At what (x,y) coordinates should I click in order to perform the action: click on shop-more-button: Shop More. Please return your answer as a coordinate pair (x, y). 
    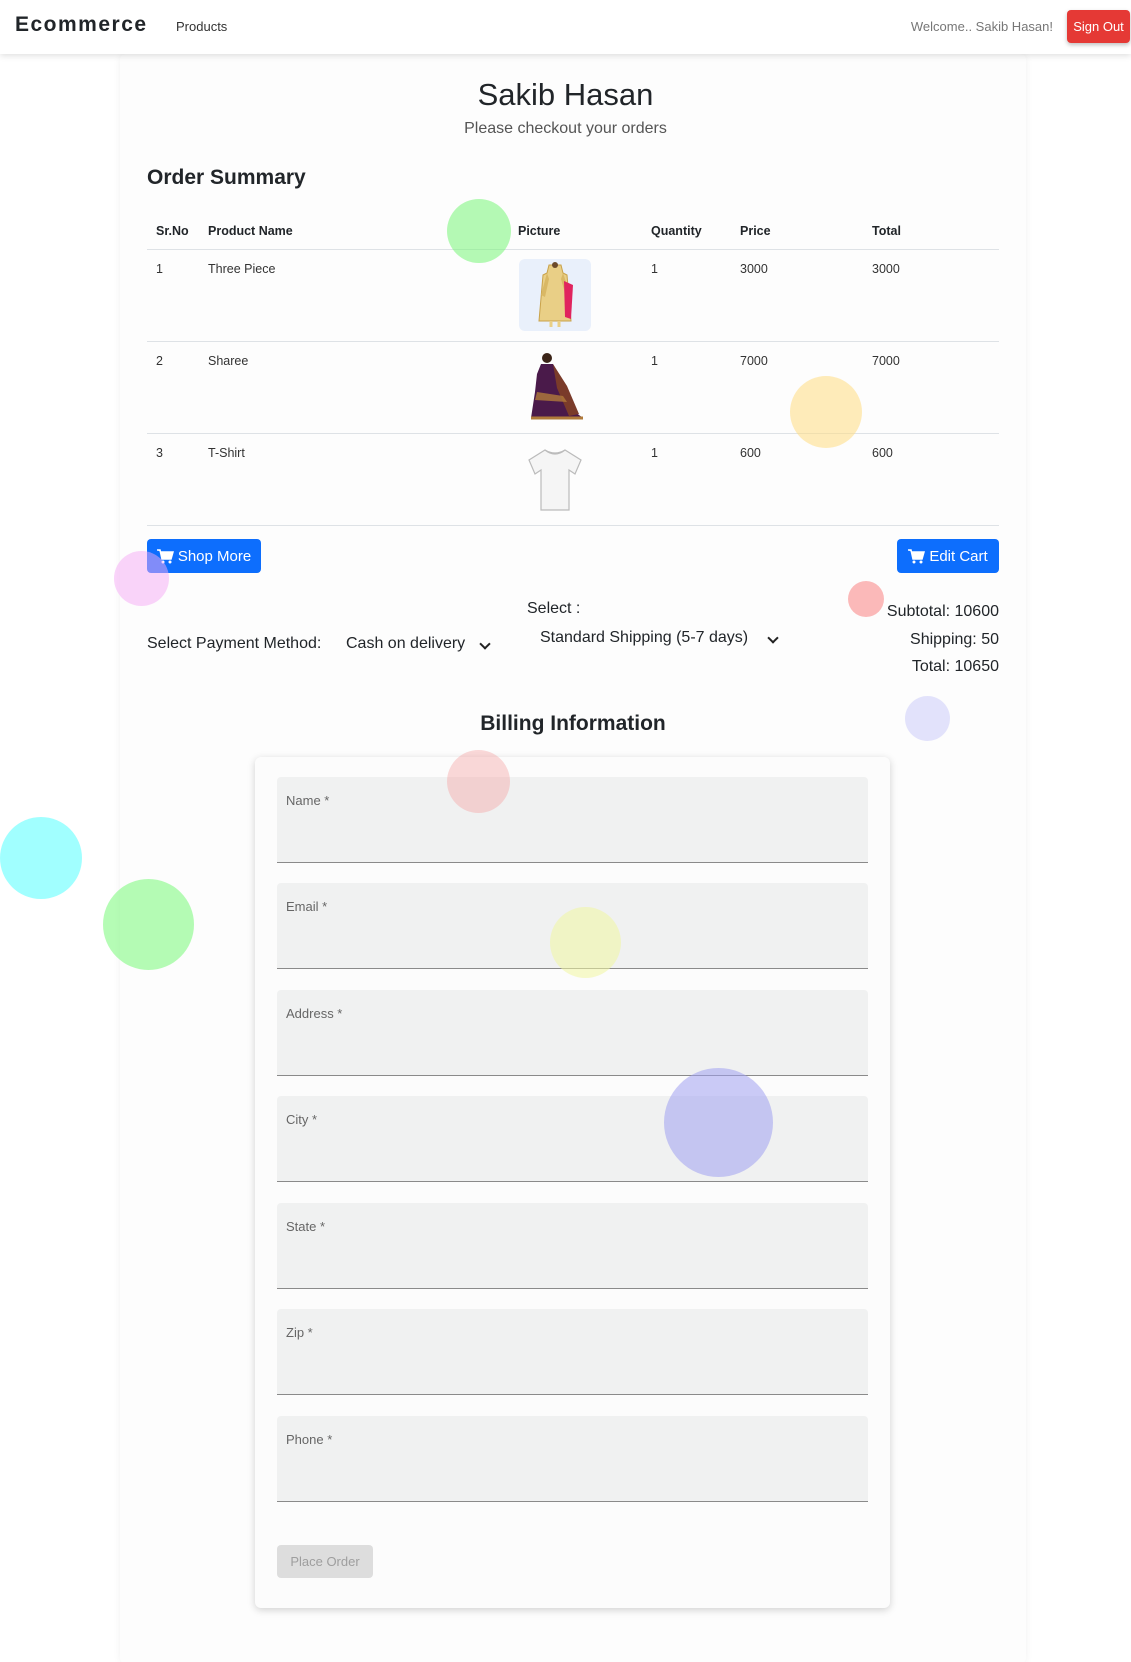
    Looking at the image, I should click on (204, 556).